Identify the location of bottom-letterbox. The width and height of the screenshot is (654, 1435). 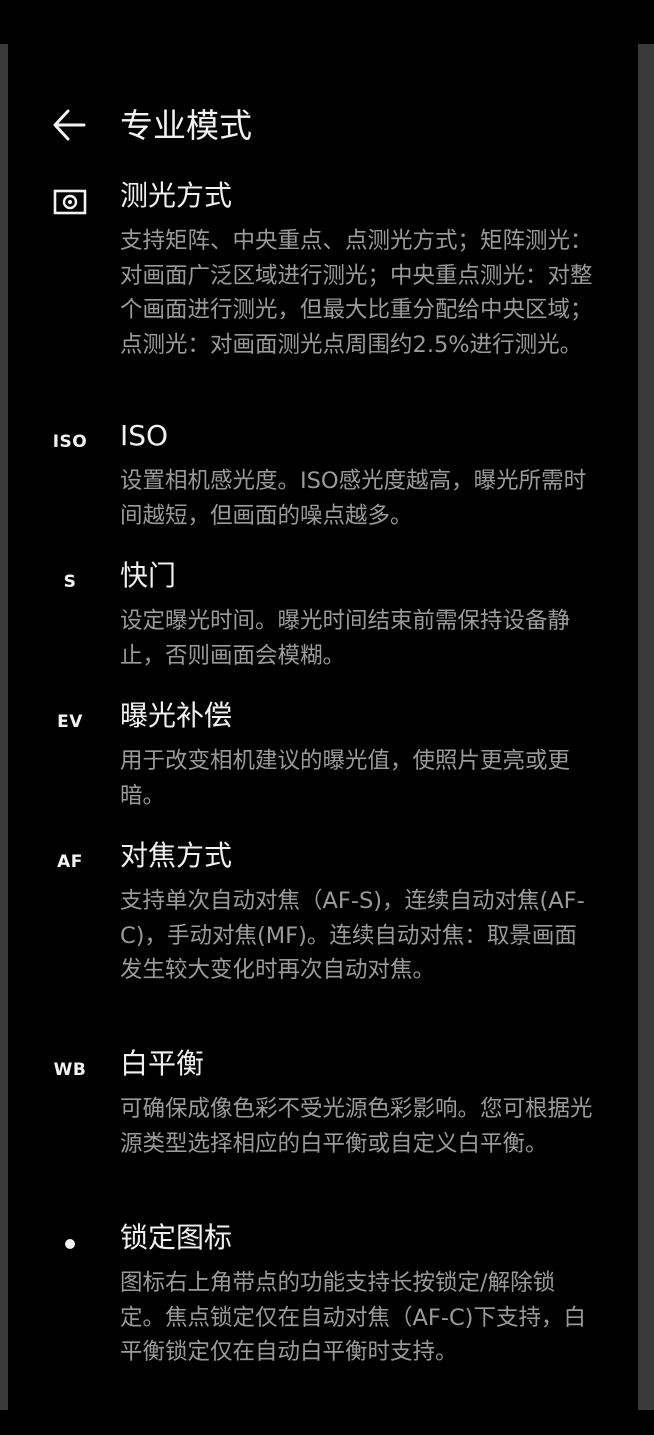
(327, 1422).